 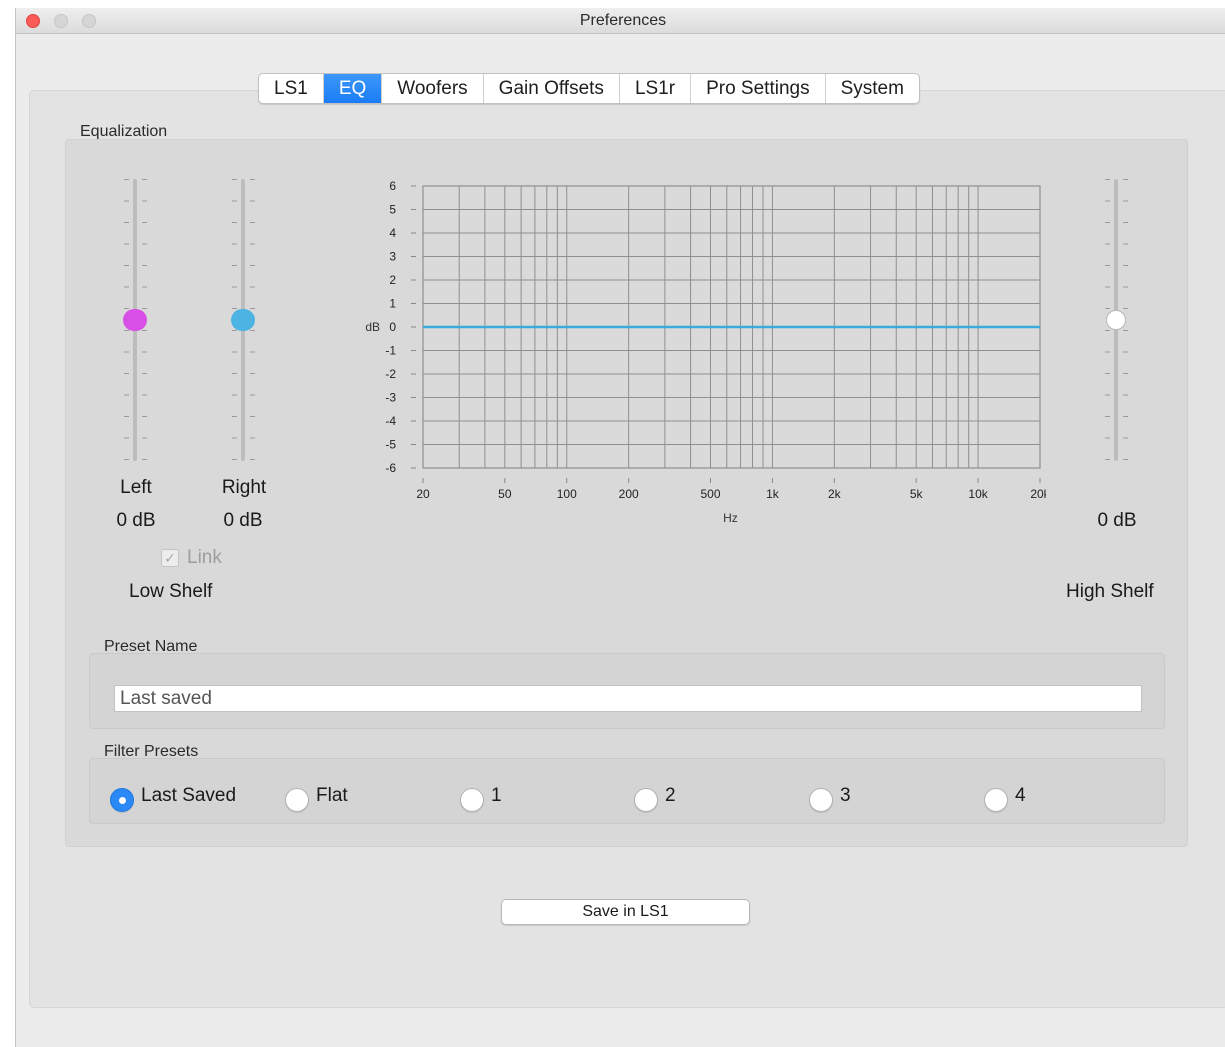 I want to click on x-tick-label: 5k, so click(x=917, y=494).